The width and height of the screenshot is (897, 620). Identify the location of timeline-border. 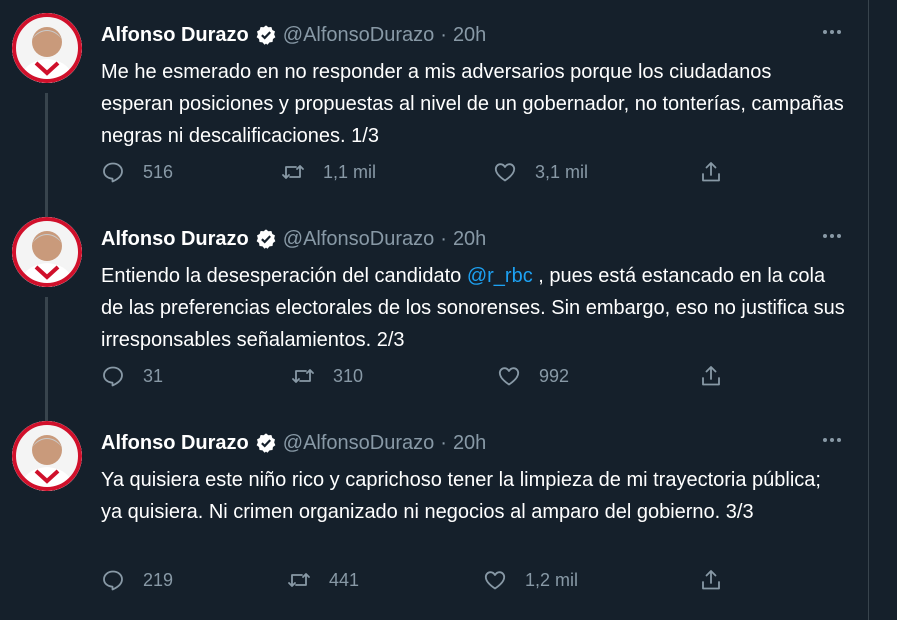
(868, 310).